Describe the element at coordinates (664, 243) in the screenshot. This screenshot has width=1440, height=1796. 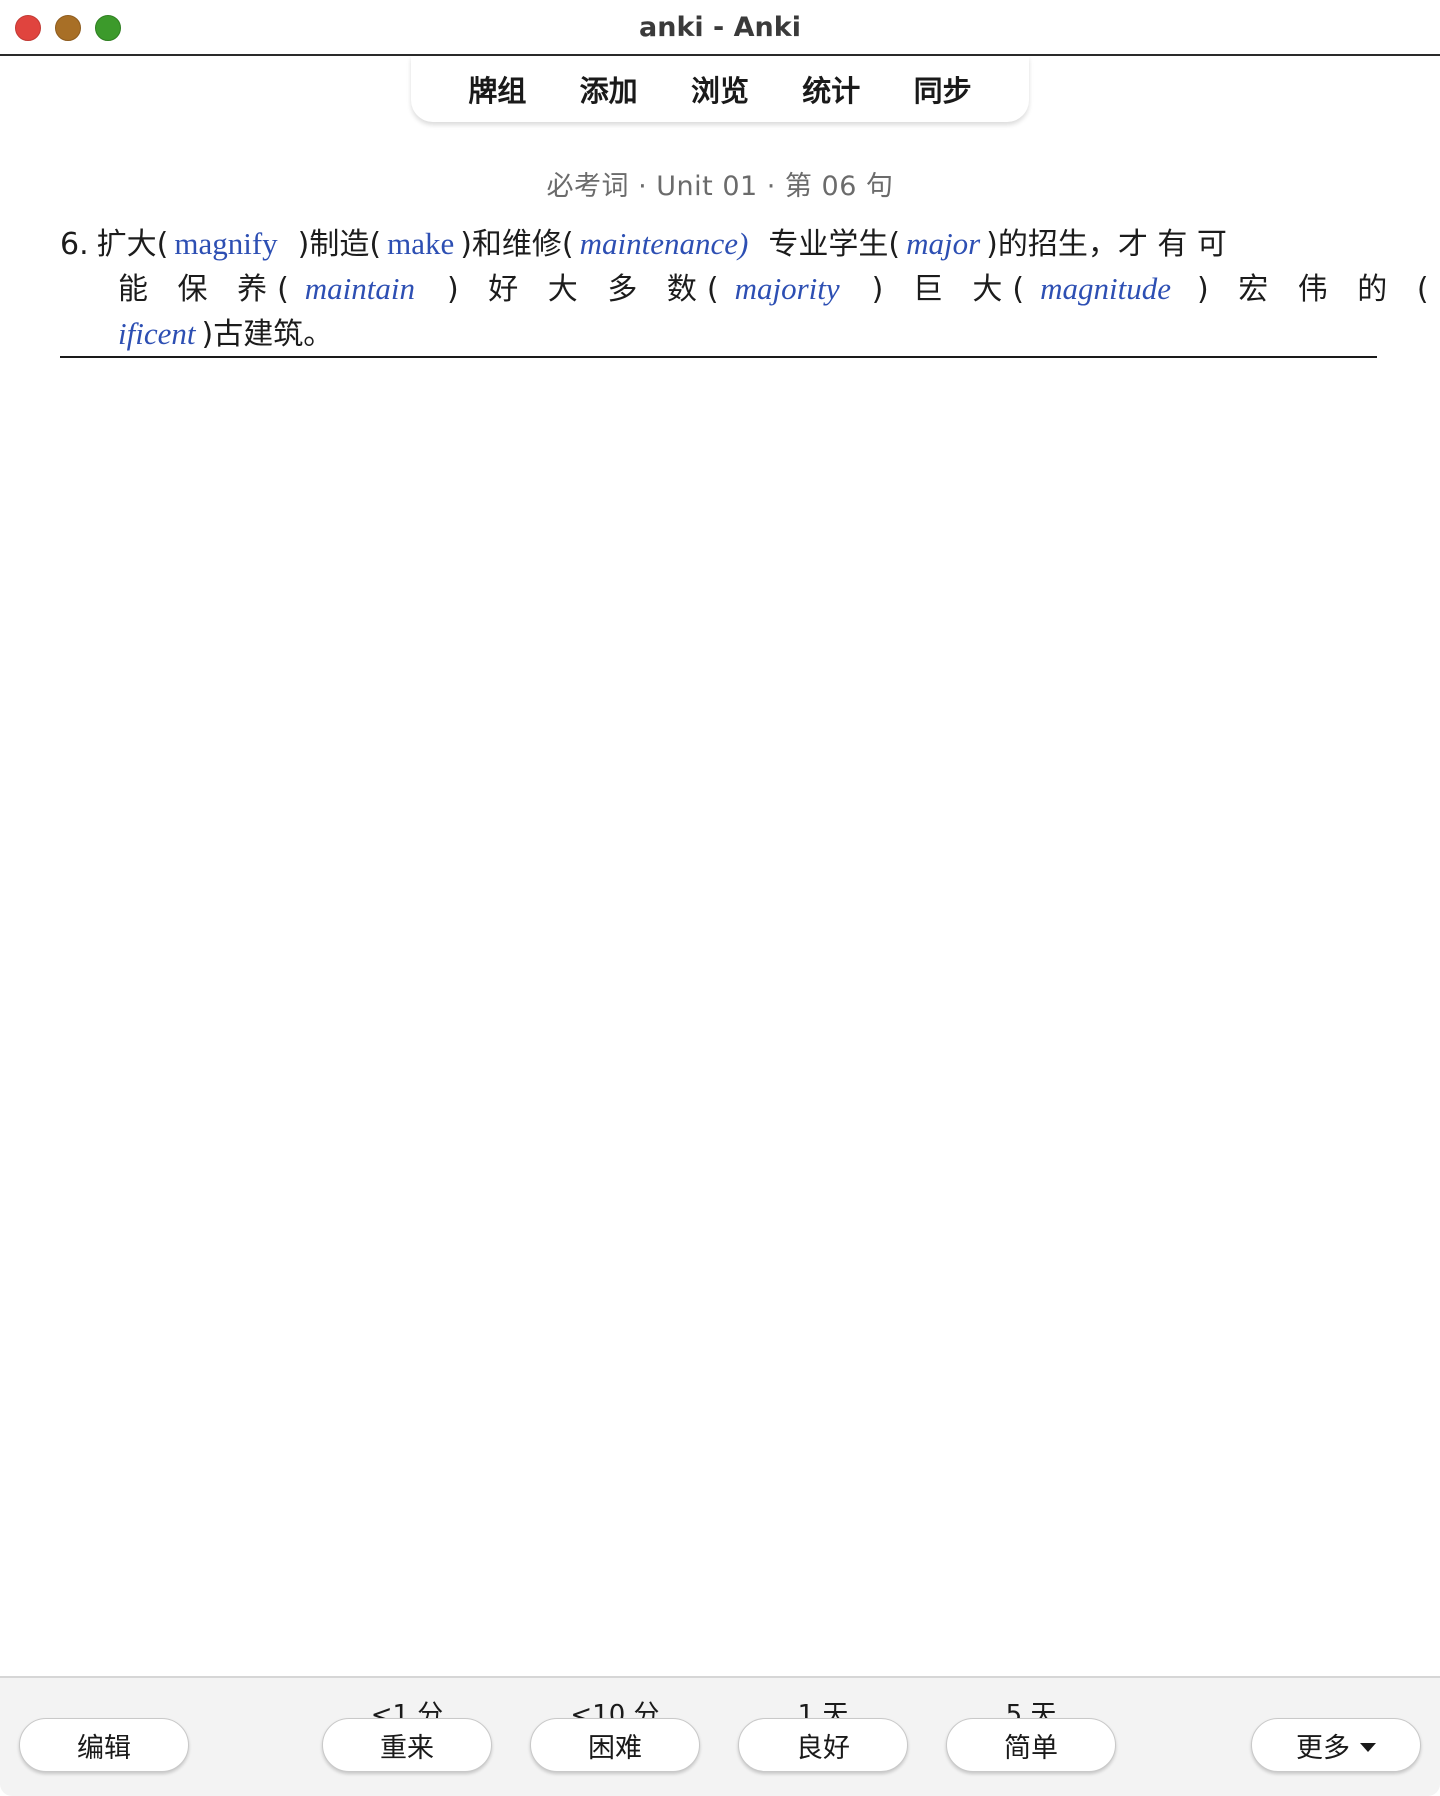
I see `answer-word: maintenance)` at that location.